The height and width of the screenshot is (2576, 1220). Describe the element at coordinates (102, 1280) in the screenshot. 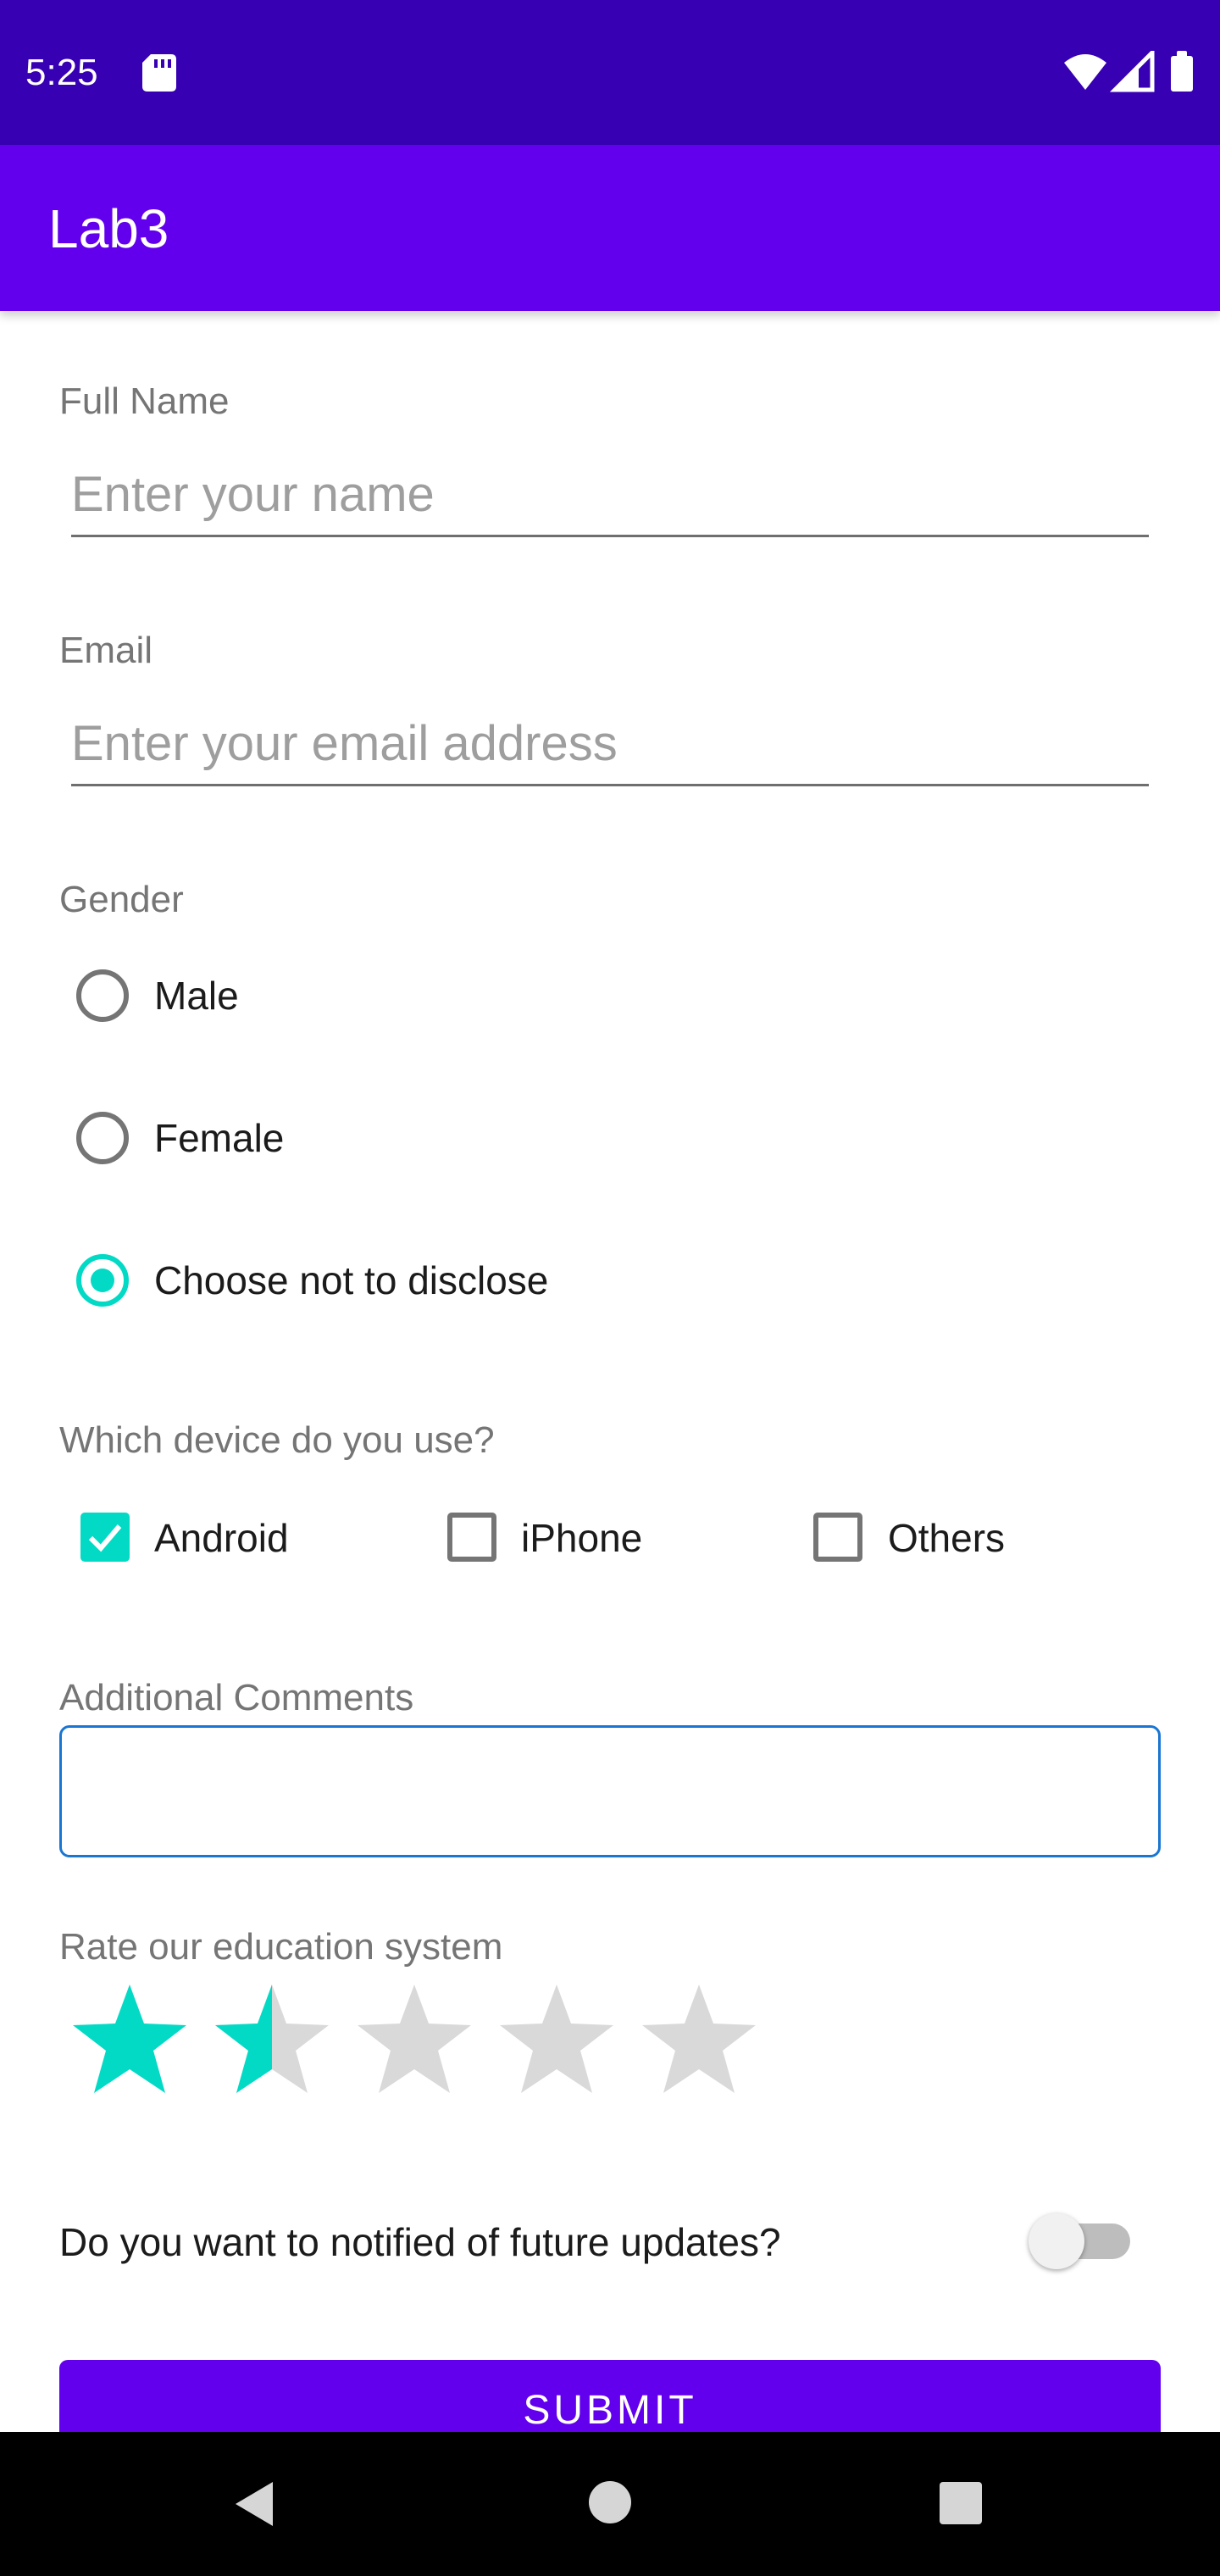

I see `radio-button-selected` at that location.